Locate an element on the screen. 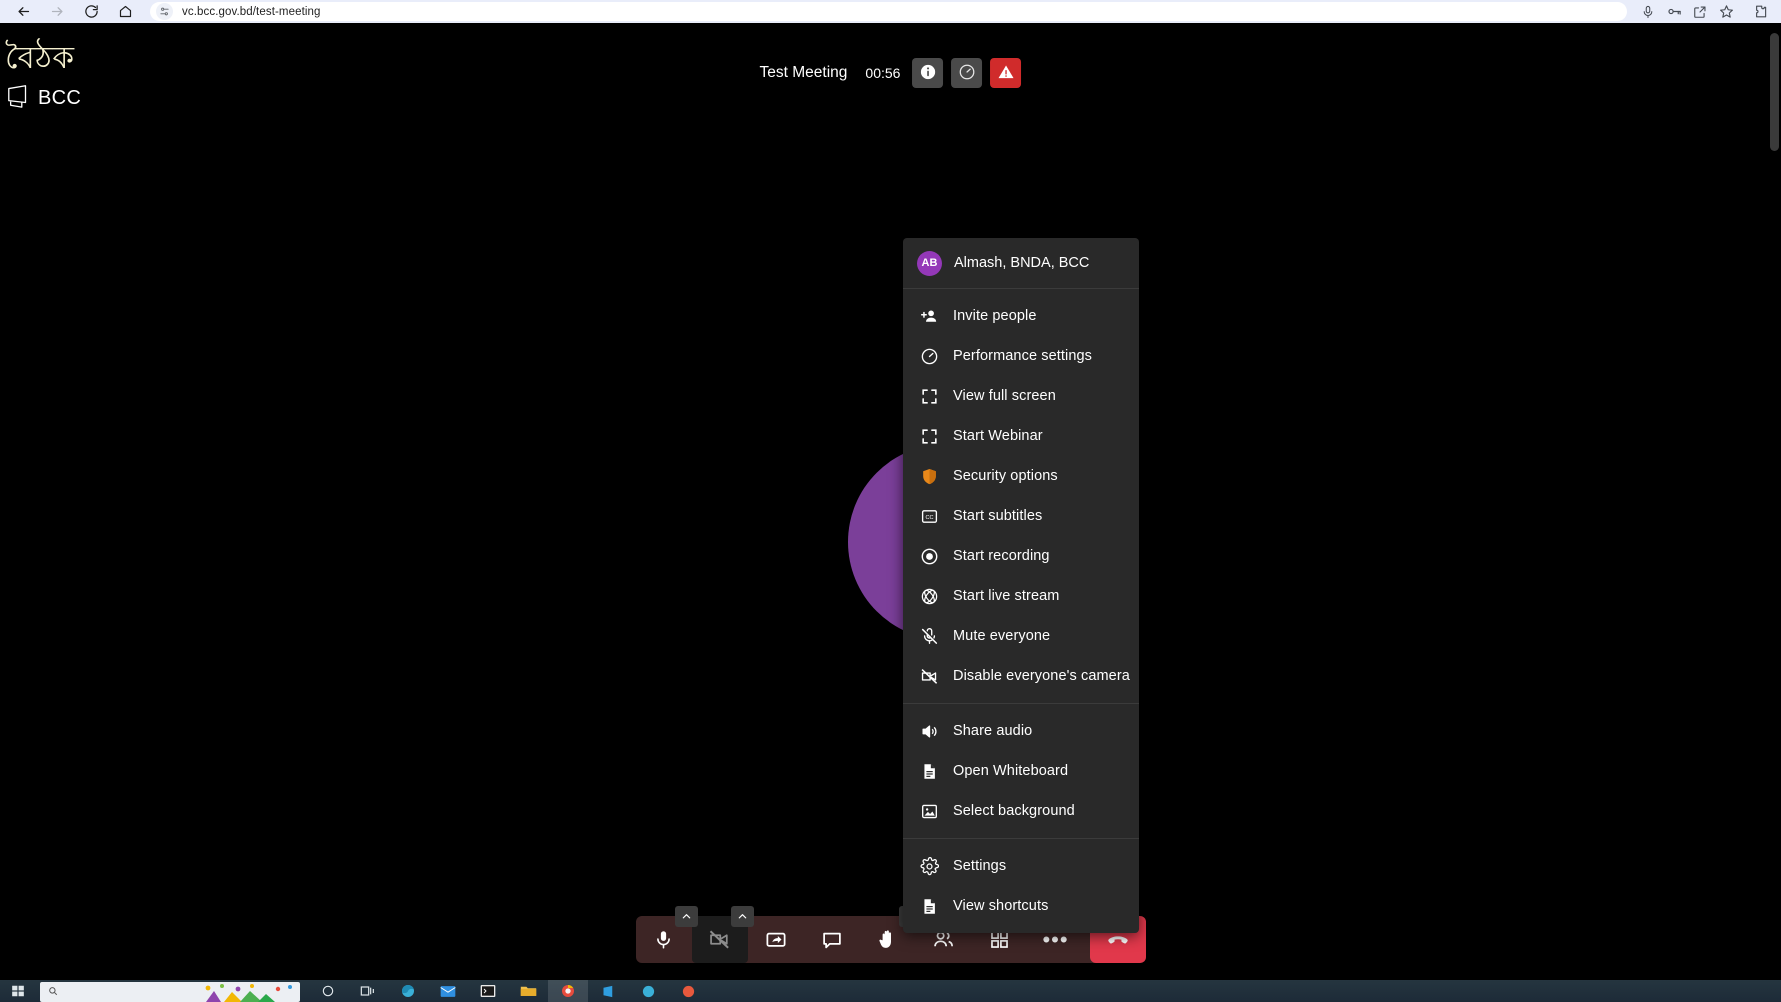  taskbar-app-file-explorer is located at coordinates (528, 991).